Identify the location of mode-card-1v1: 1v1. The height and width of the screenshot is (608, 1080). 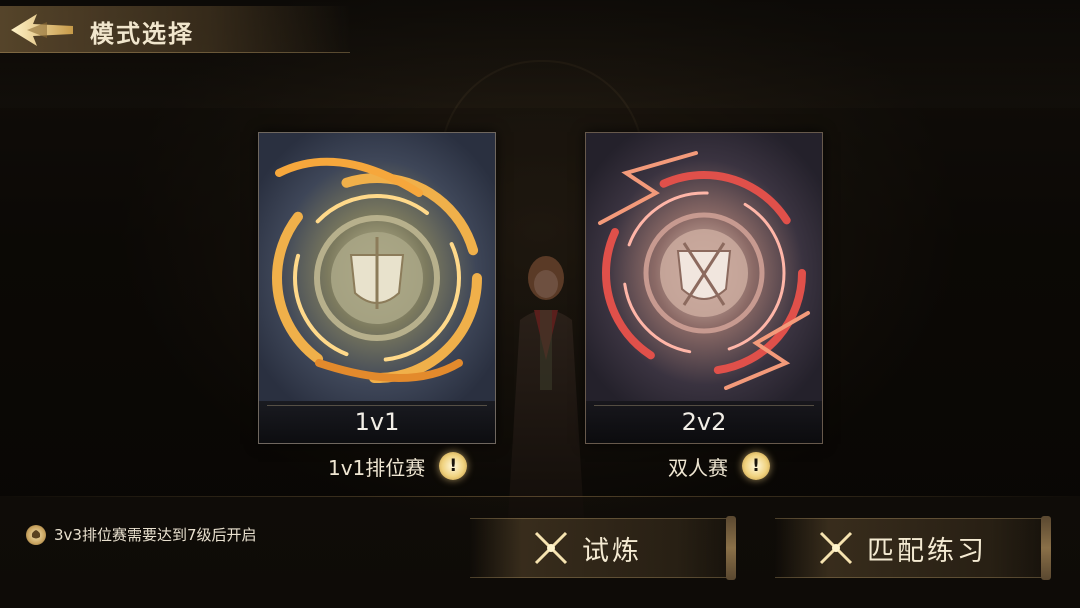
(377, 288).